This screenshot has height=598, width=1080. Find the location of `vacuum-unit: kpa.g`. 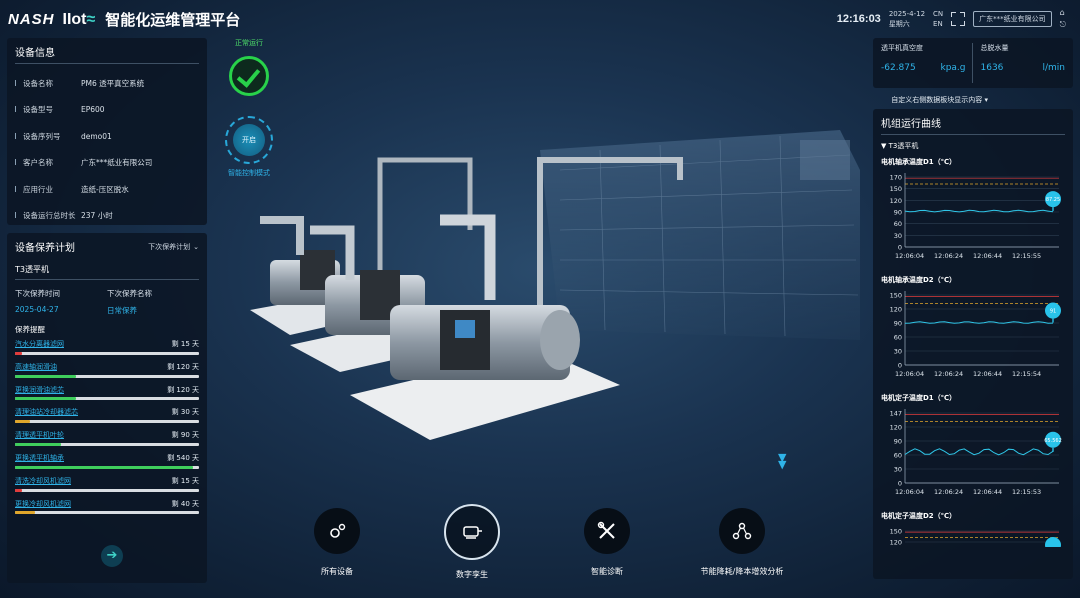

vacuum-unit: kpa.g is located at coordinates (953, 68).